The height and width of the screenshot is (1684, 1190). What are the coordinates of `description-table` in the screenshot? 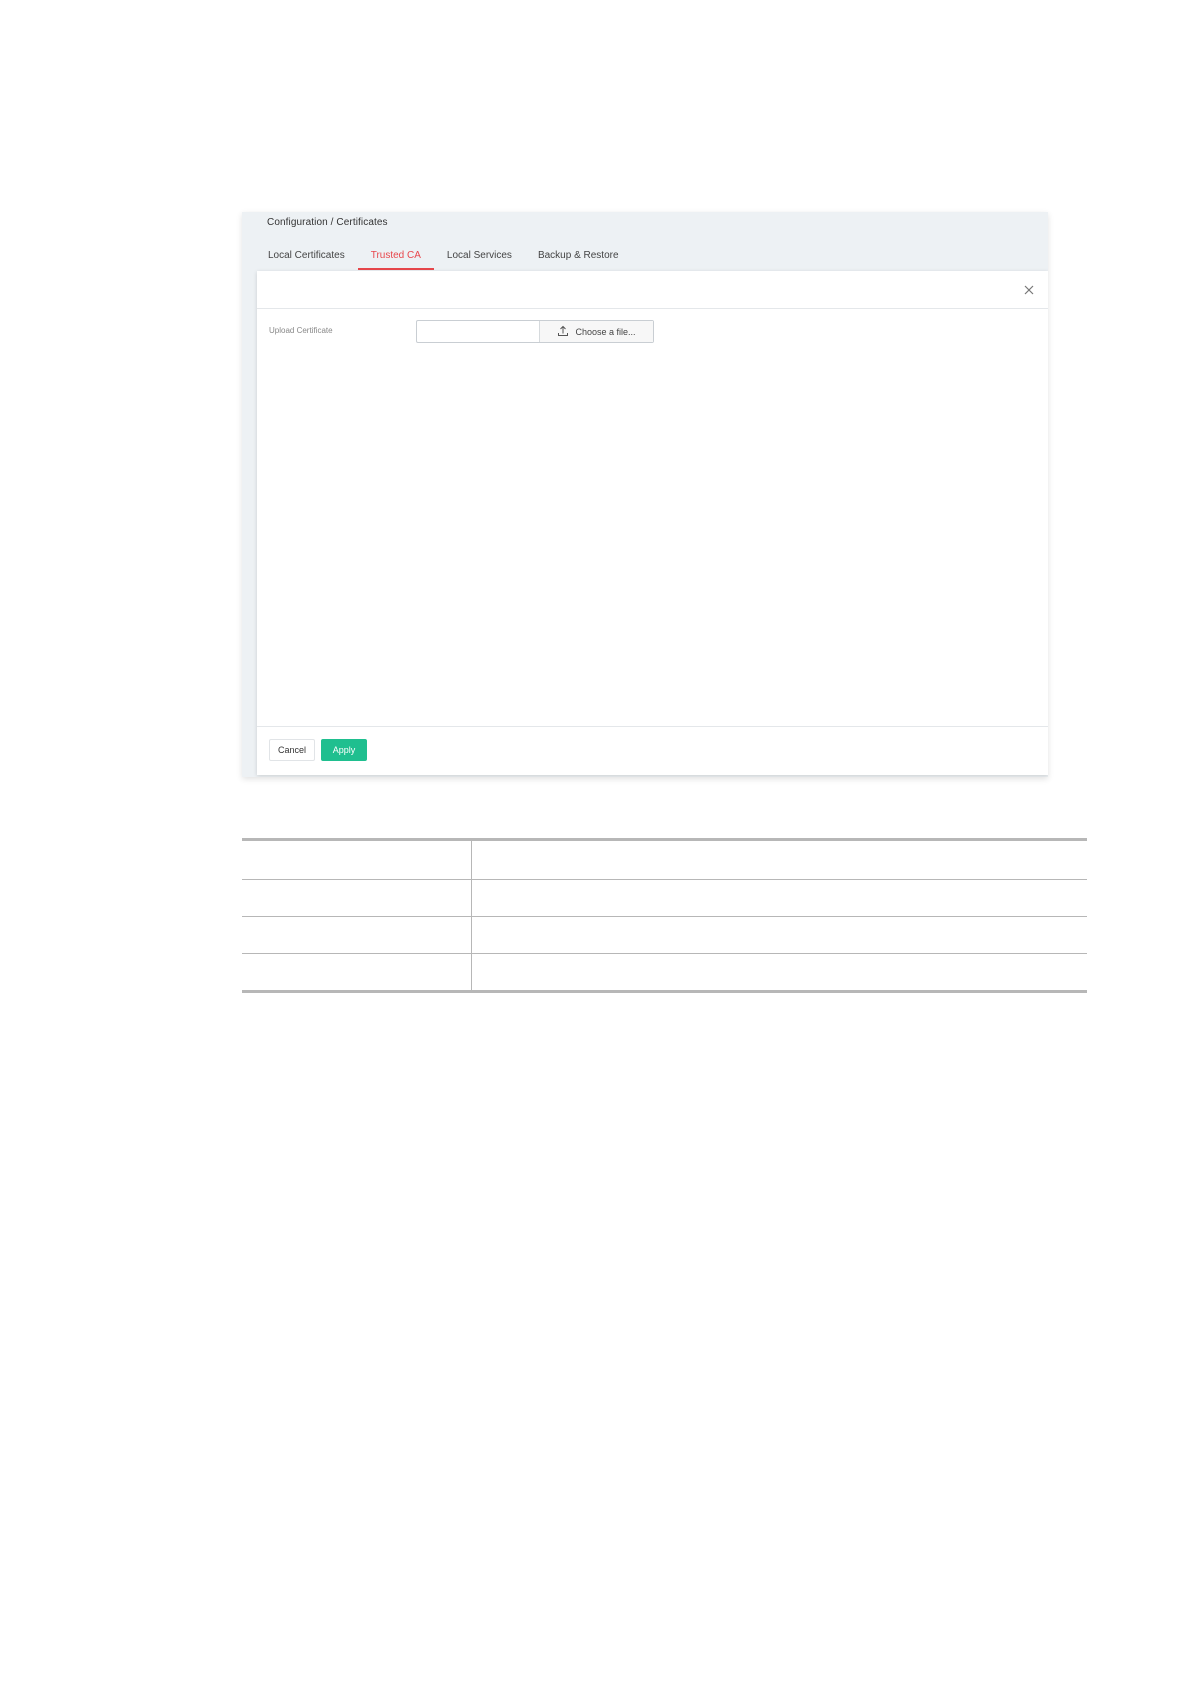 It's located at (664, 915).